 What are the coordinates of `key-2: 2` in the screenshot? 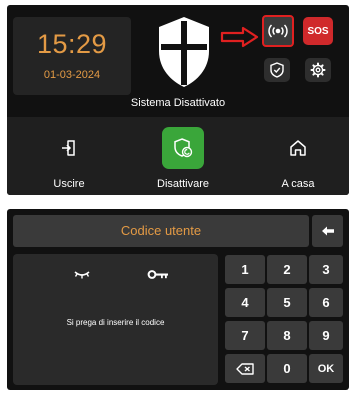 It's located at (287, 269).